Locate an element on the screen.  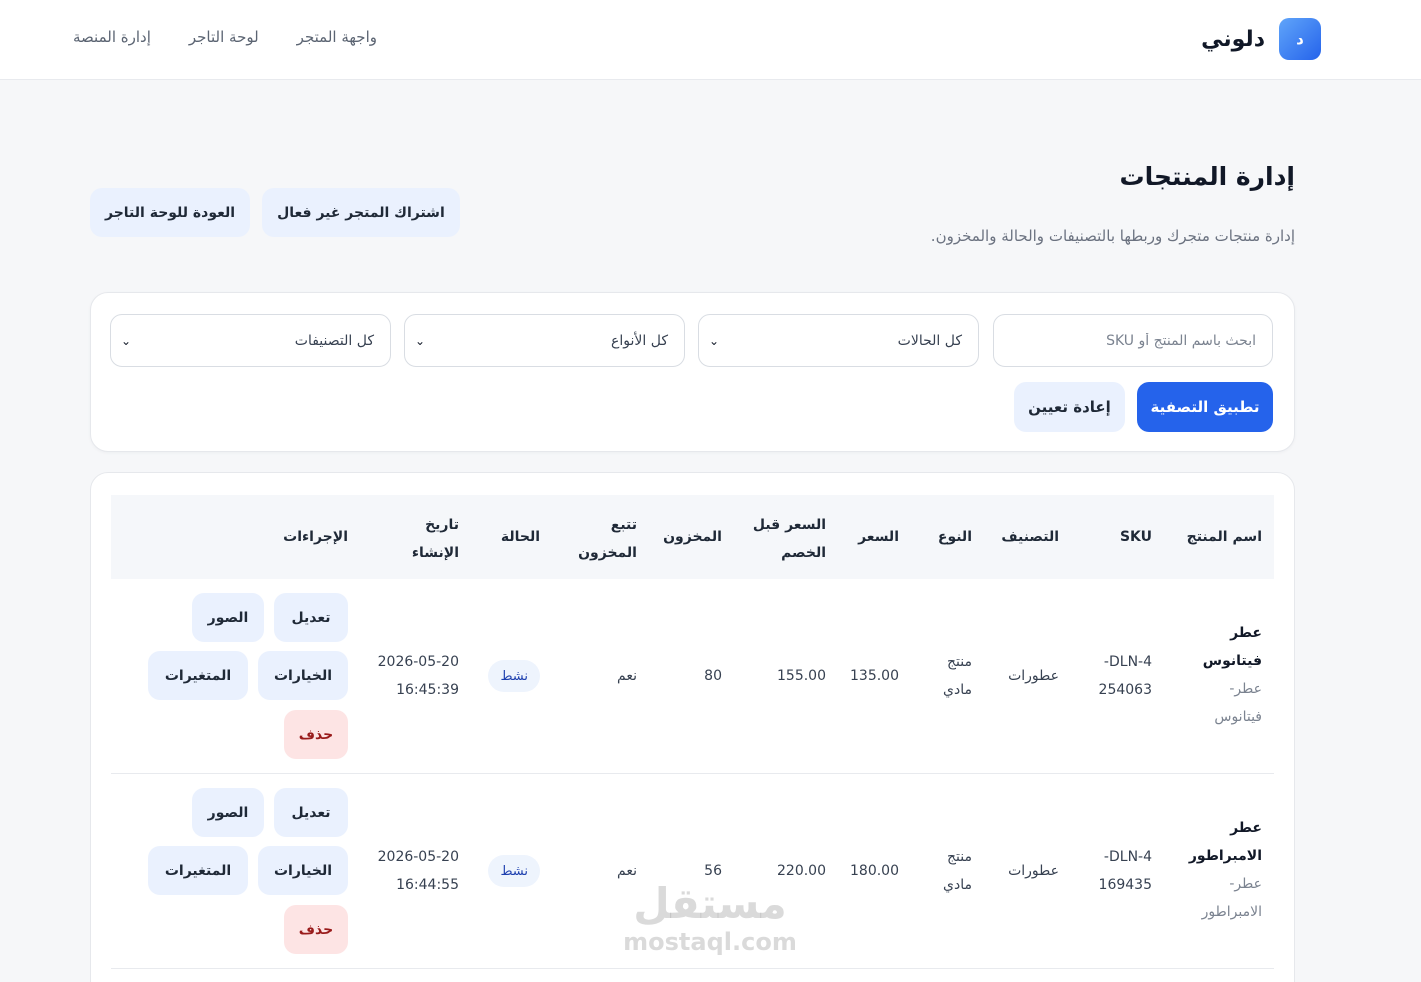
type-select-value: كل الأنواع is located at coordinates (639, 340).